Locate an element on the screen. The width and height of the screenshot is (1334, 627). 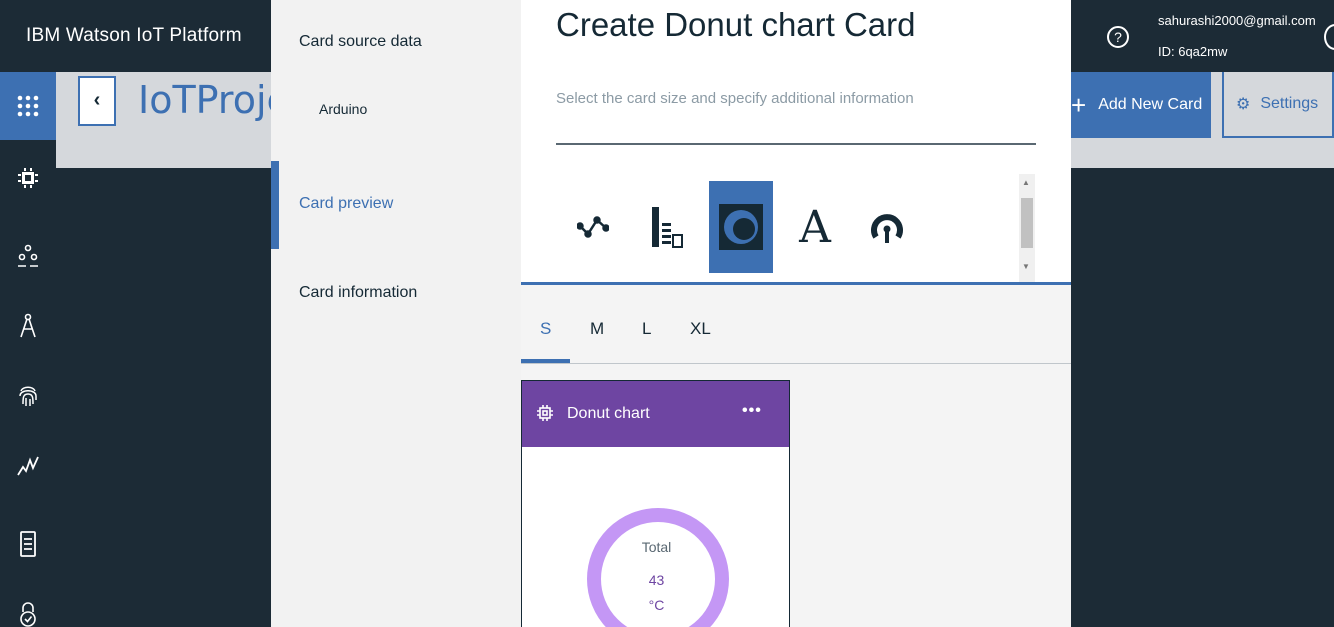
help-icon: ? is located at coordinates (1118, 37).